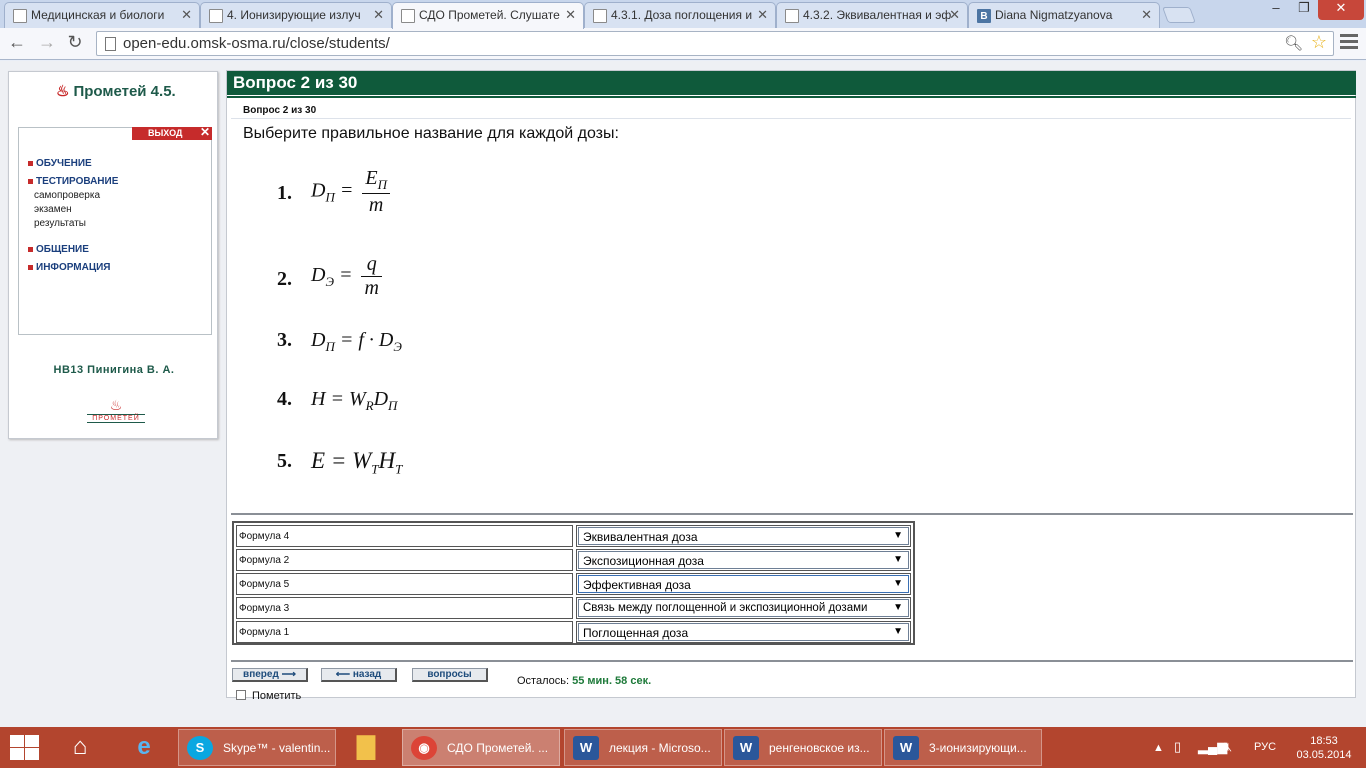 Image resolution: width=1366 pixels, height=768 pixels. I want to click on tab-4: 4.3.1. Доза поглощения и ✕, so click(680, 15).